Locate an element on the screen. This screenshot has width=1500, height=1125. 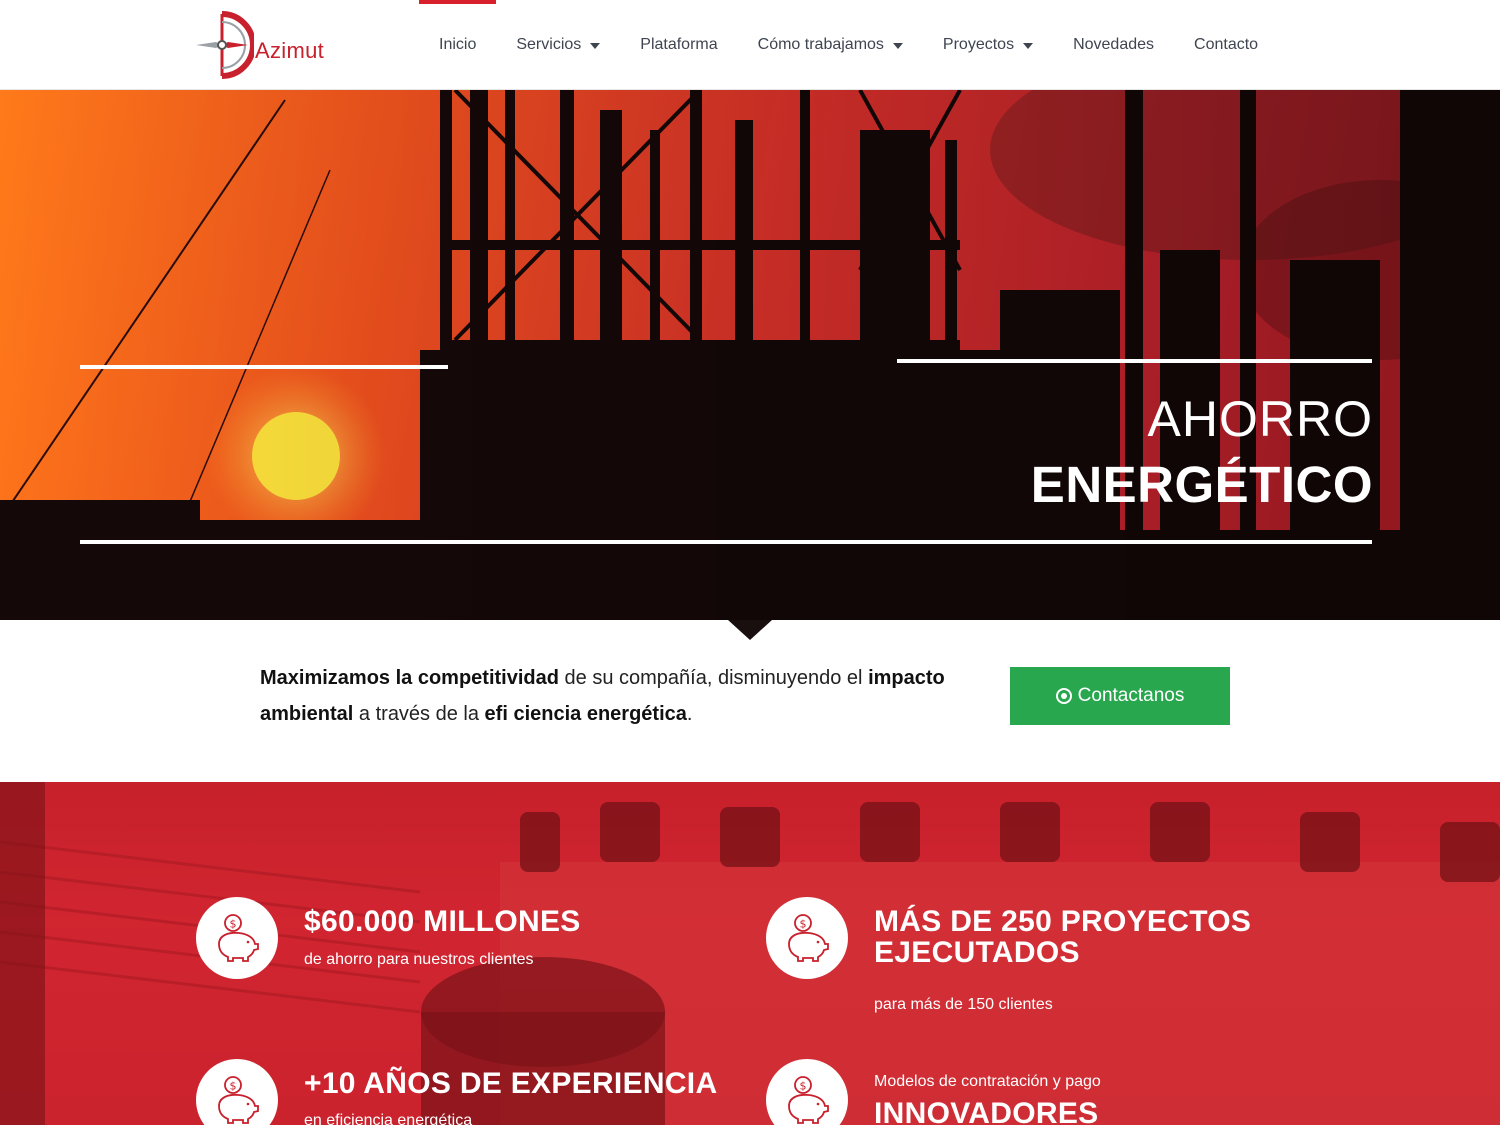
brand-name: Azimut is located at coordinates (290, 50).